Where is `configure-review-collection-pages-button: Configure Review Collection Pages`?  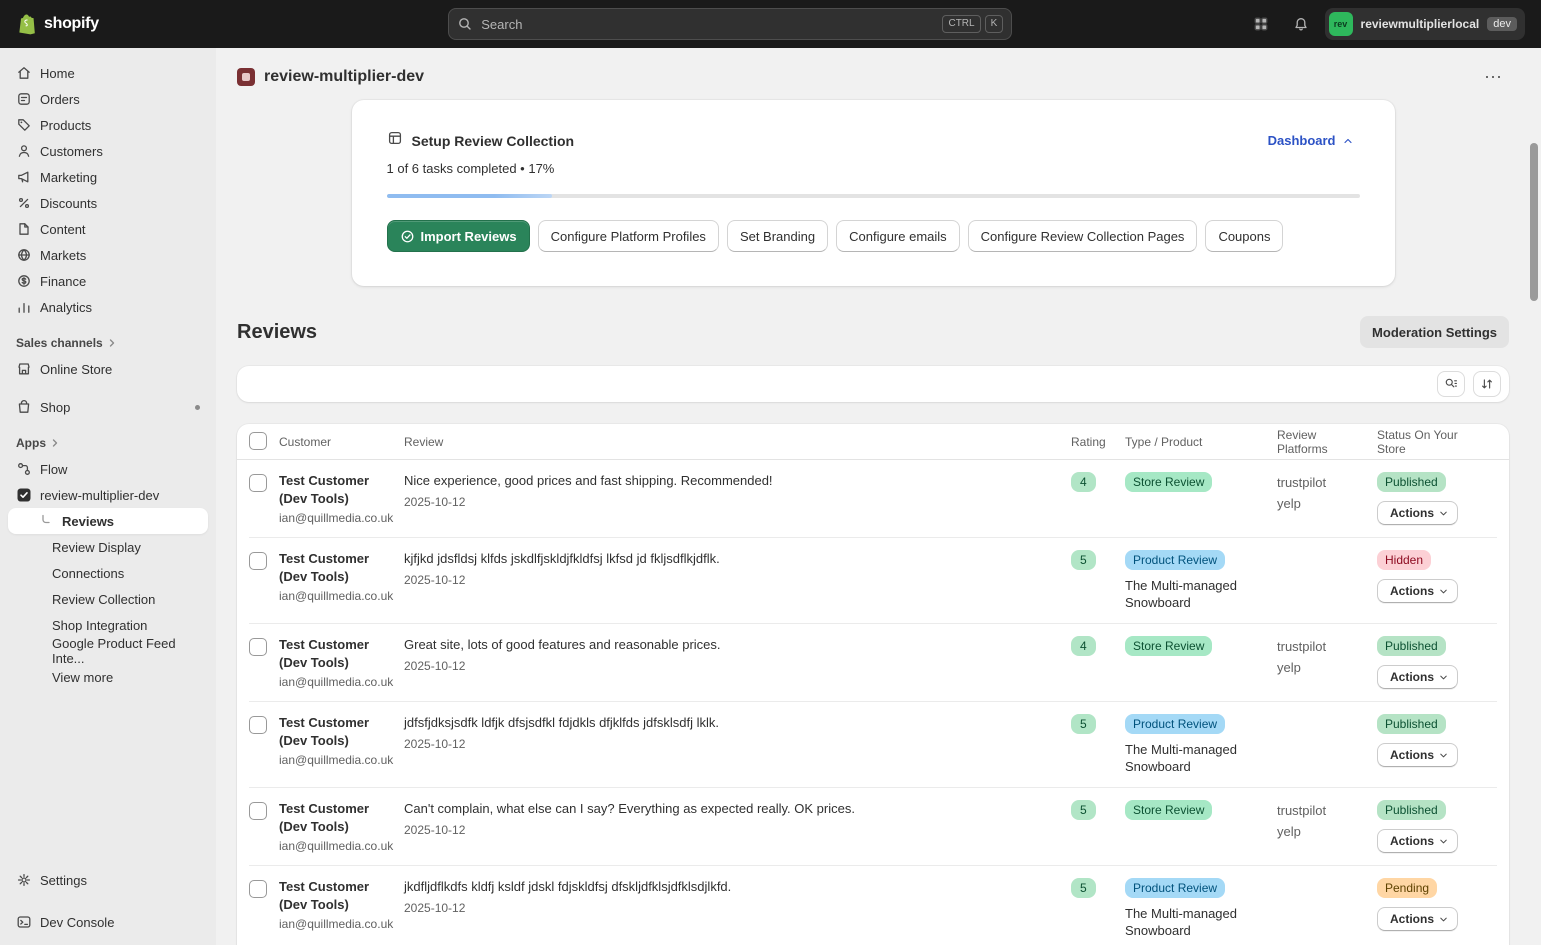
configure-review-collection-pages-button: Configure Review Collection Pages is located at coordinates (1082, 236).